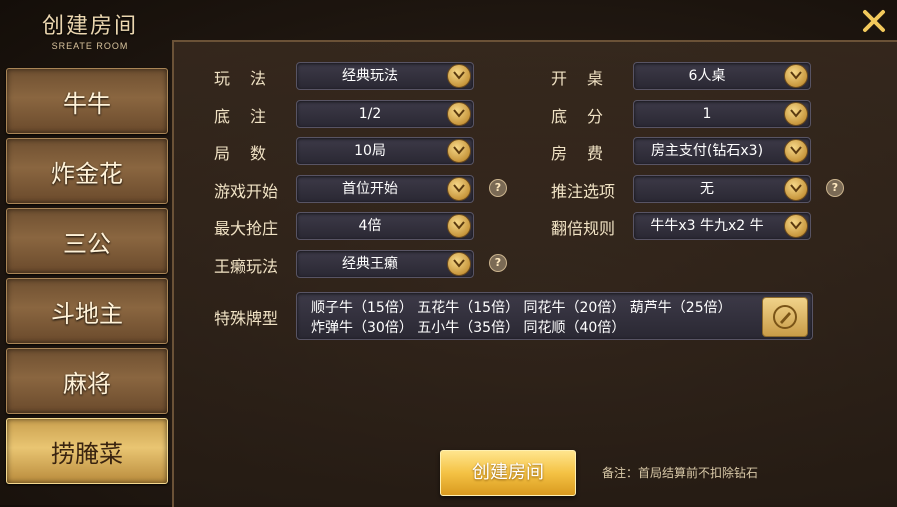 The height and width of the screenshot is (507, 897). What do you see at coordinates (680, 473) in the screenshot?
I see `footer-note: 备注：首局结算前不扣除钻石` at bounding box center [680, 473].